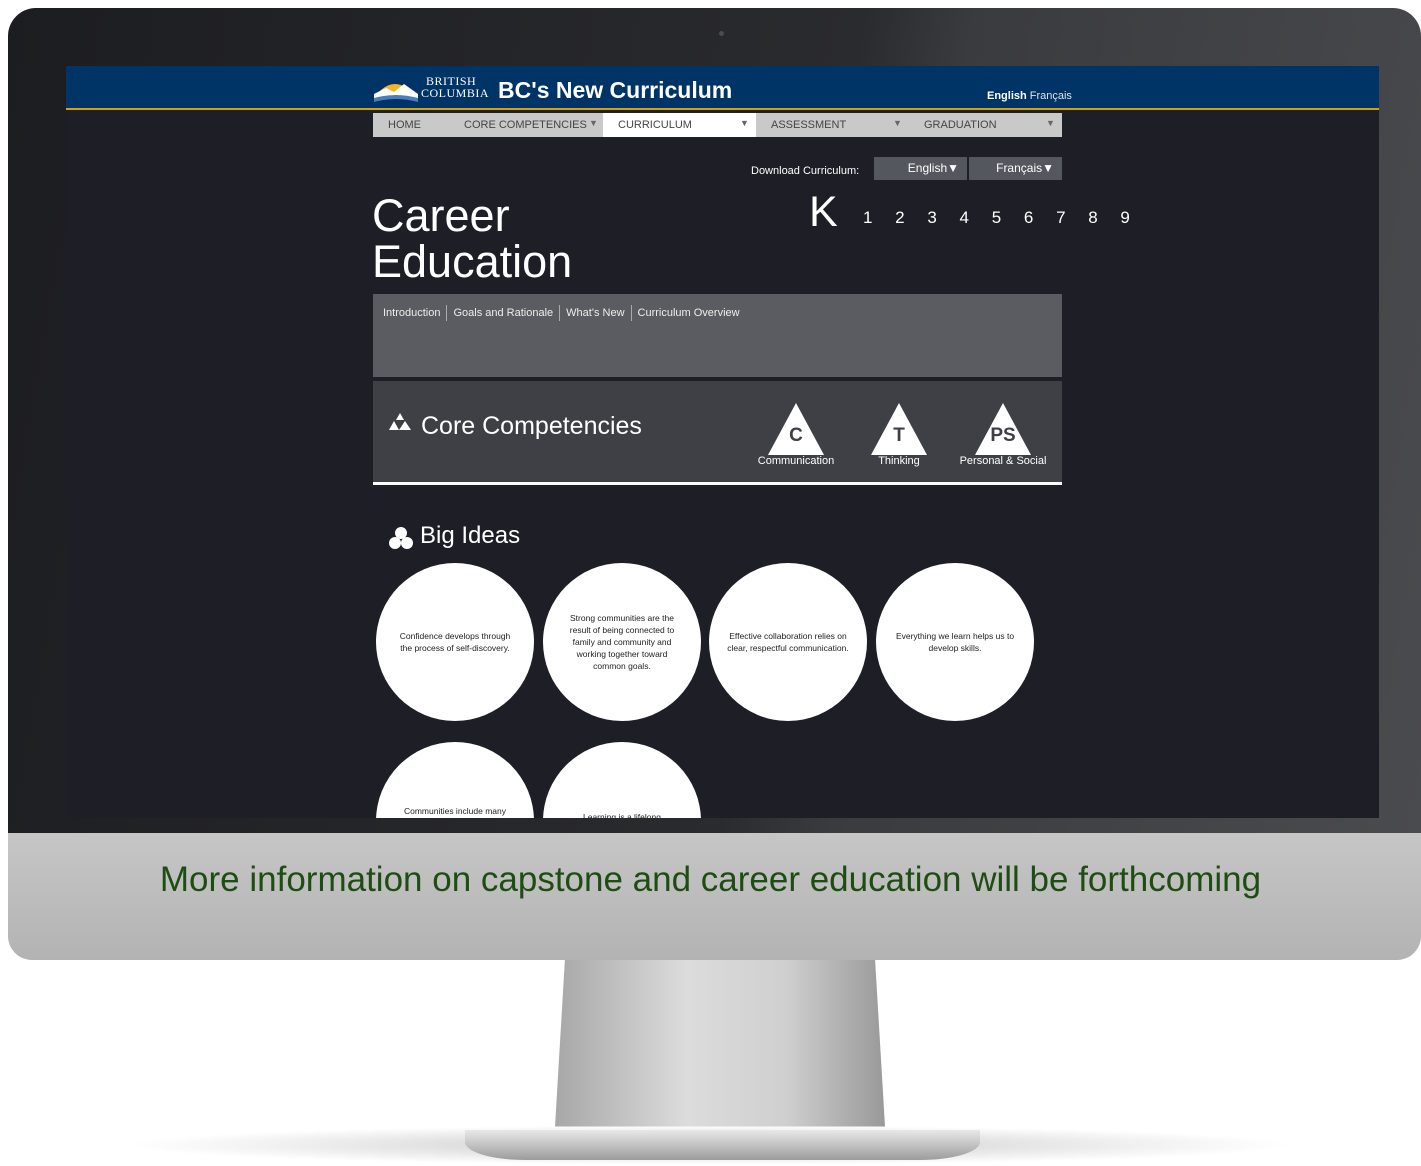 The image size is (1421, 1166). I want to click on nav-assessment: ASSESSMENT ▼, so click(832, 125).